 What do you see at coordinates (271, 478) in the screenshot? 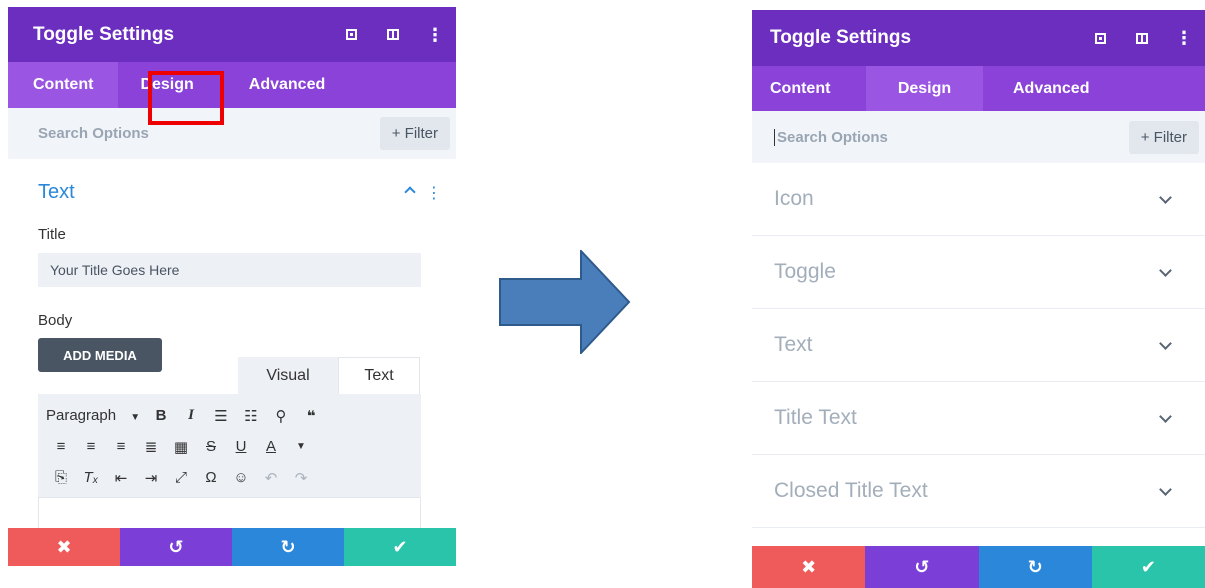
I see `editor-undo-icon: ↶` at bounding box center [271, 478].